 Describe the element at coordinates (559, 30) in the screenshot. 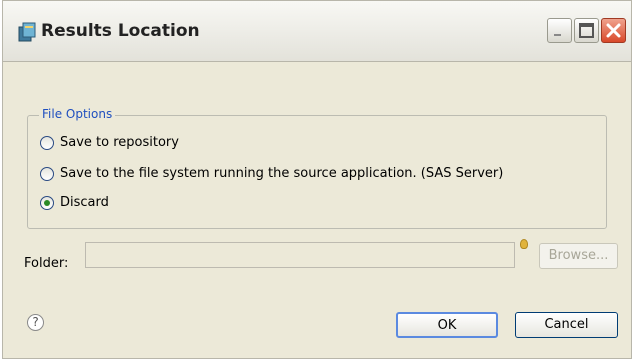

I see `minimize-button` at that location.